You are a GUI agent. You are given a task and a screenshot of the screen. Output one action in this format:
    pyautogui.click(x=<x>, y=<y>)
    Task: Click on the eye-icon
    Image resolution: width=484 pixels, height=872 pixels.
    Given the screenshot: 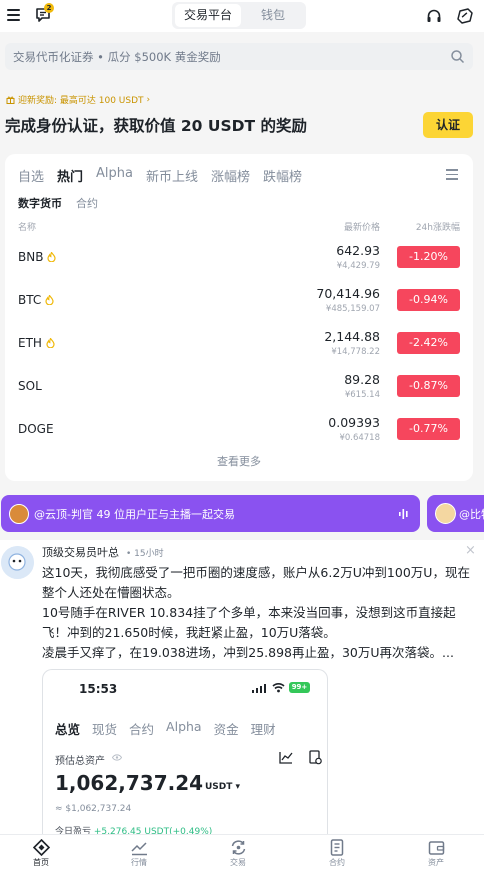 What is the action you would take?
    pyautogui.click(x=117, y=757)
    